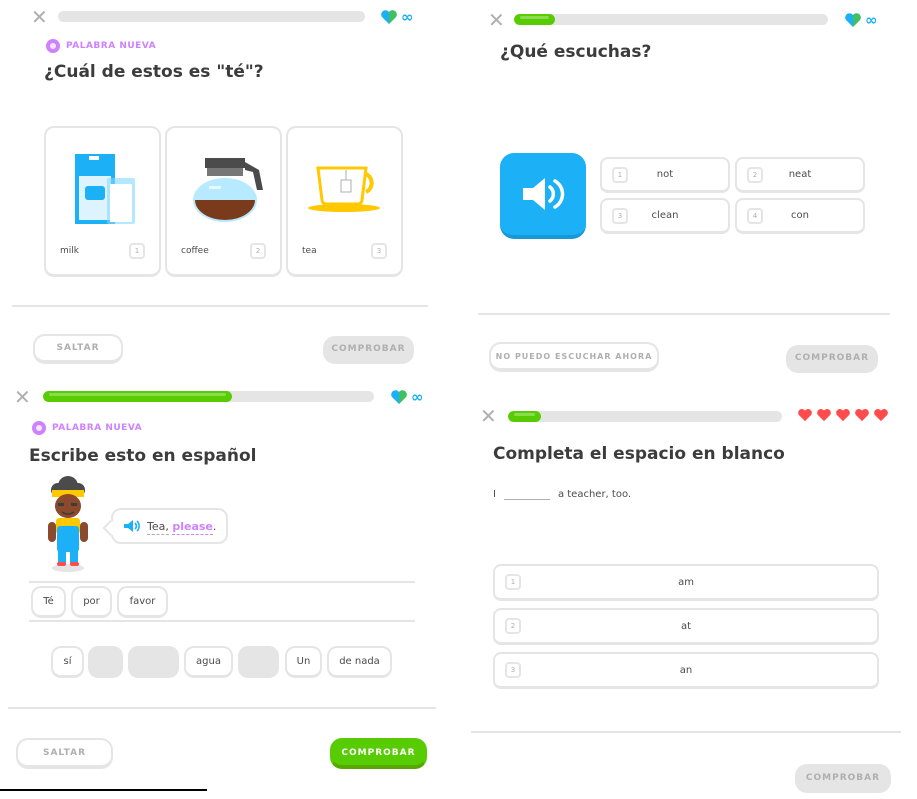 The height and width of the screenshot is (799, 917). Describe the element at coordinates (620, 215) in the screenshot. I see `option-key: 3` at that location.